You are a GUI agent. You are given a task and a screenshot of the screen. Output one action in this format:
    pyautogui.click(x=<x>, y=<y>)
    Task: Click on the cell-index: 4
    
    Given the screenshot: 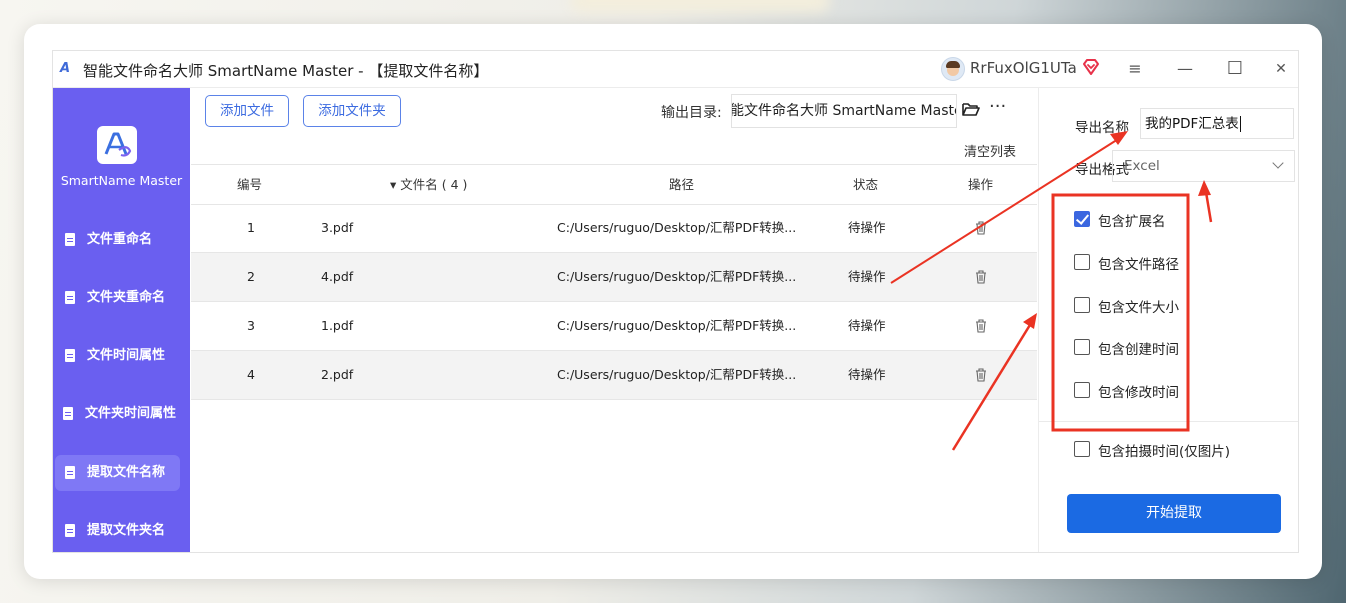 What is the action you would take?
    pyautogui.click(x=251, y=374)
    